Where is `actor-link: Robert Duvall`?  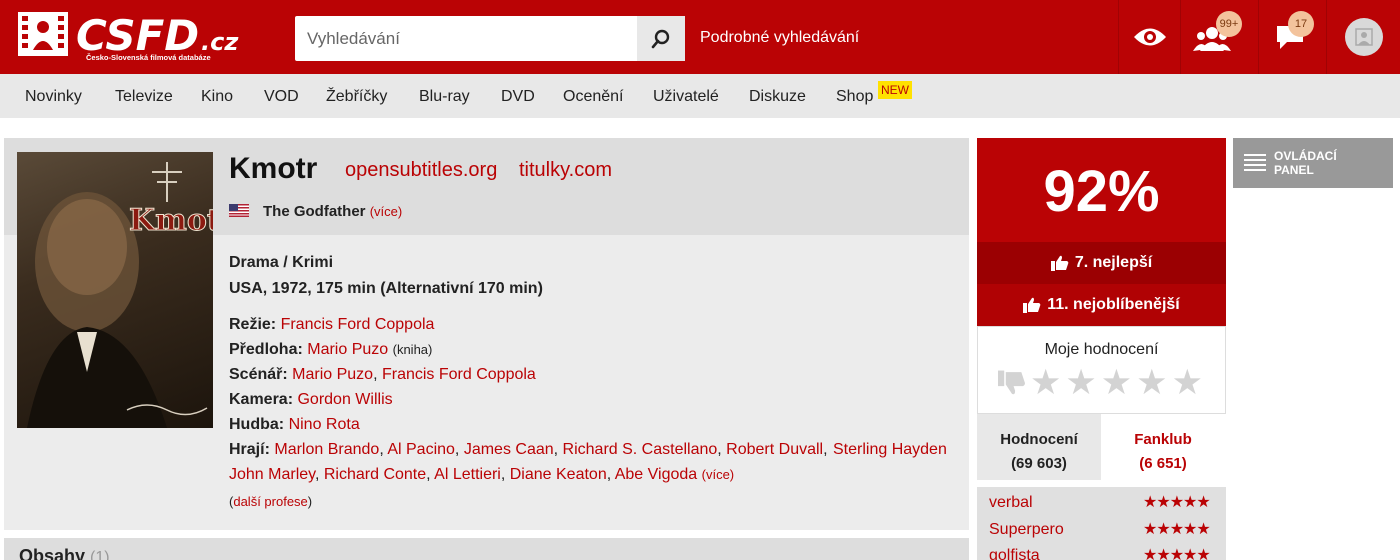
actor-link: Robert Duvall is located at coordinates (774, 449).